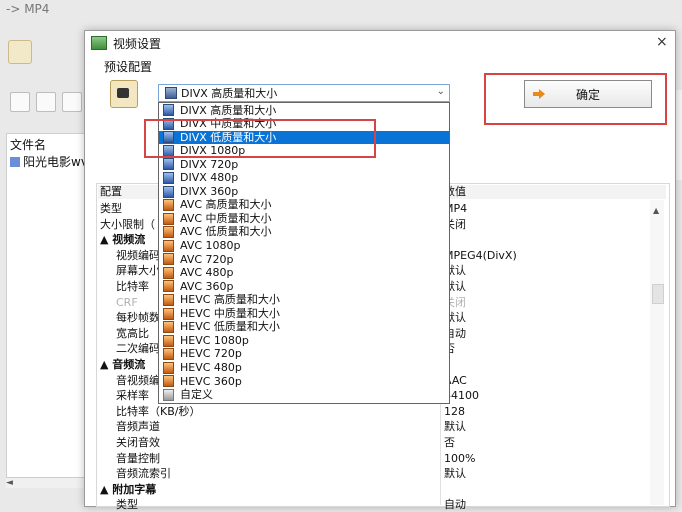 This screenshot has height=512, width=682. Describe the element at coordinates (662, 42) in the screenshot. I see `close-icon: ×` at that location.